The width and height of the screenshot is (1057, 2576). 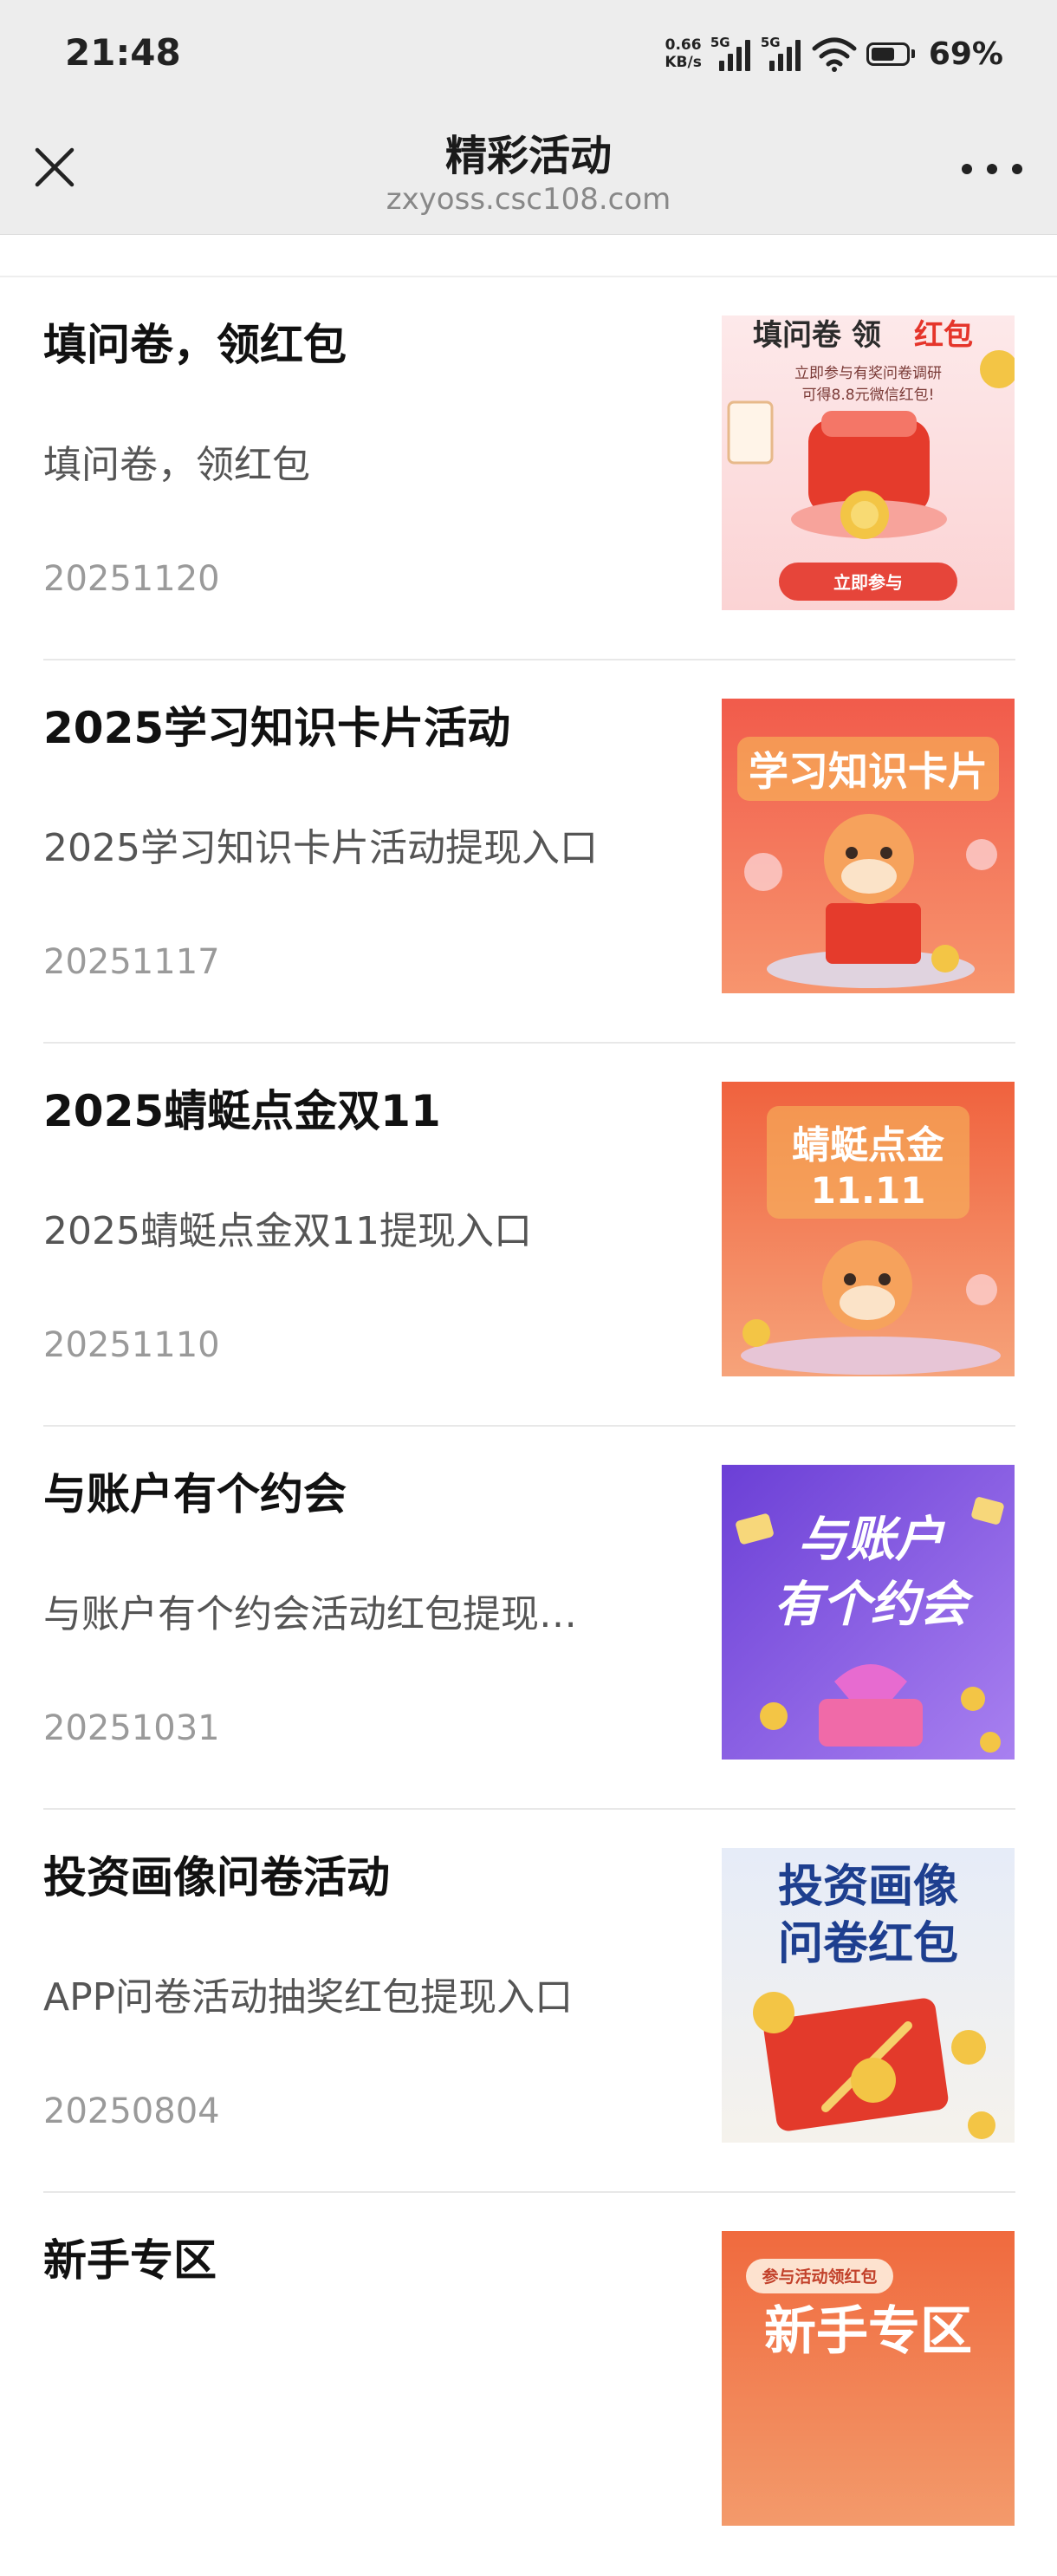 I want to click on thumb-headline: 有个约会, so click(x=874, y=1605).